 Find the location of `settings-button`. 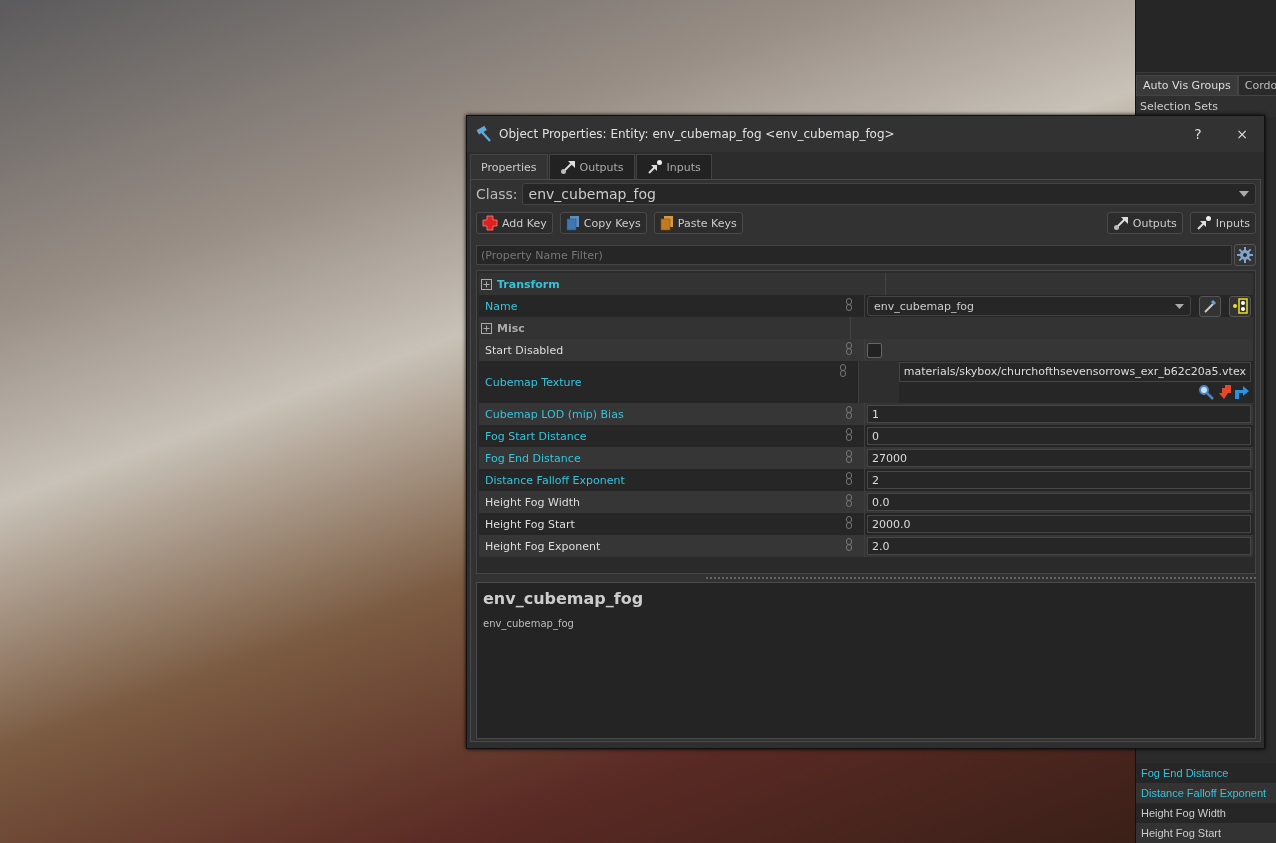

settings-button is located at coordinates (1245, 255).